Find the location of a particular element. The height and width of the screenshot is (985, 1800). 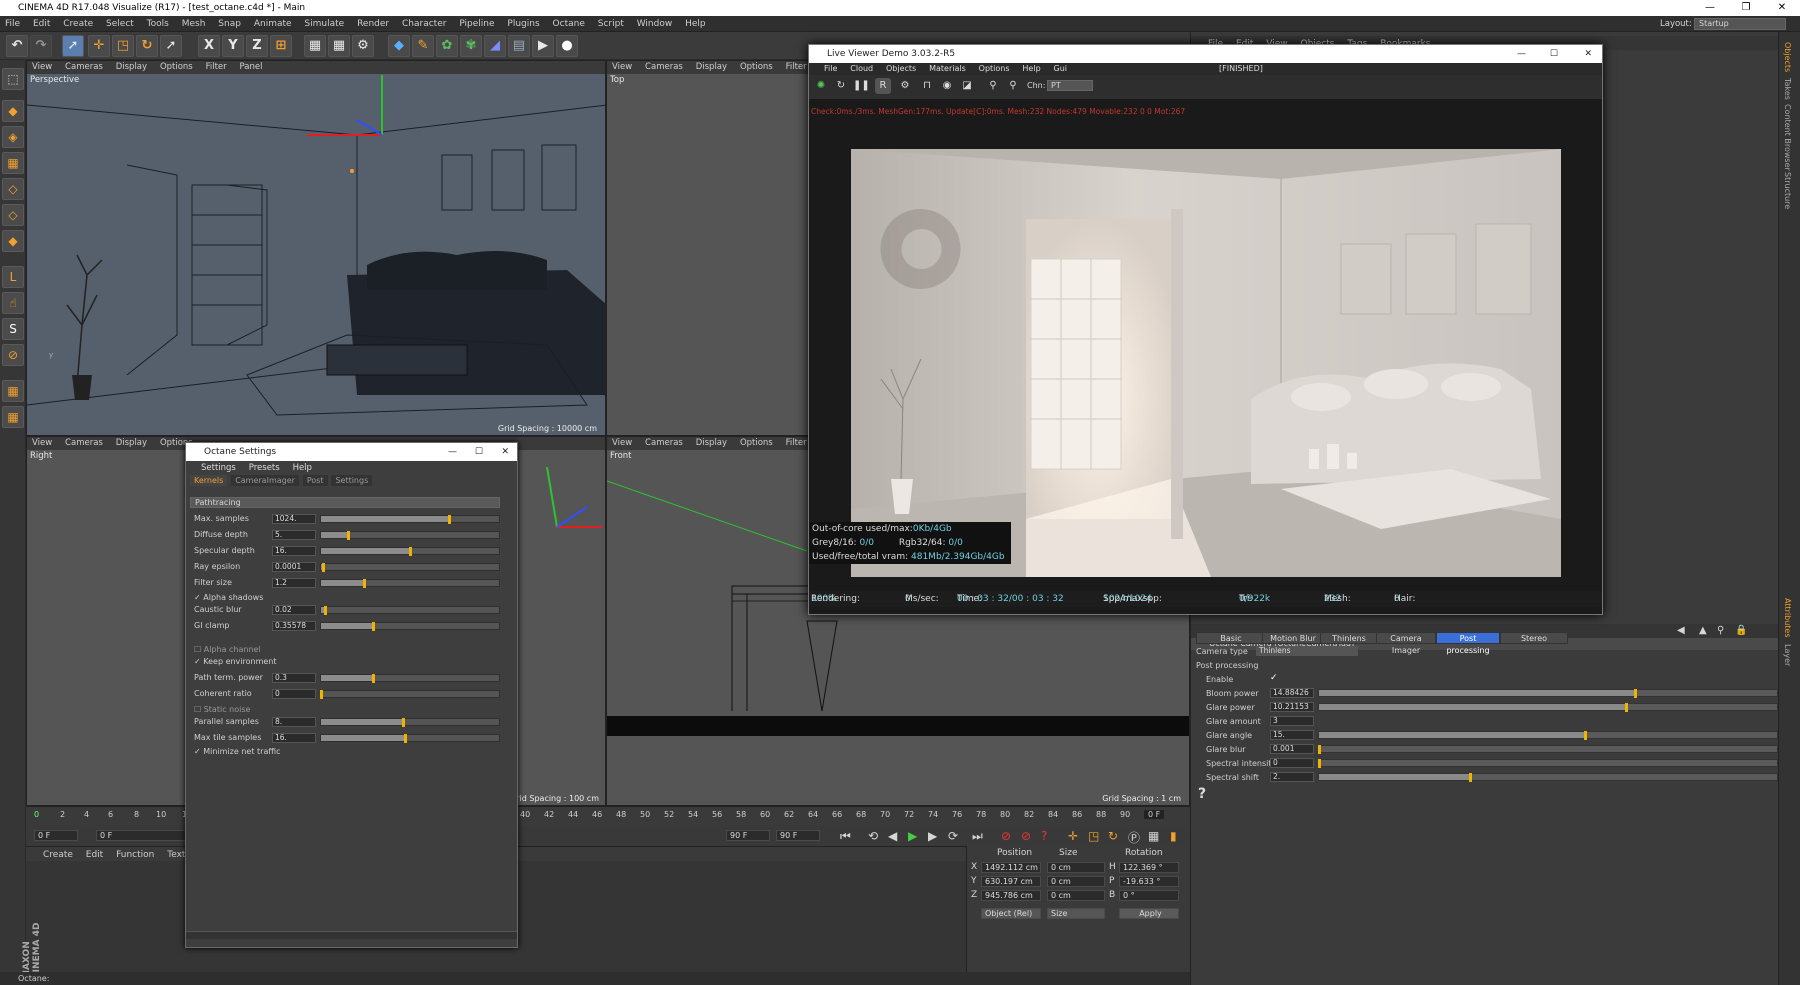

deformer-icon: ◢ is located at coordinates (495, 46).